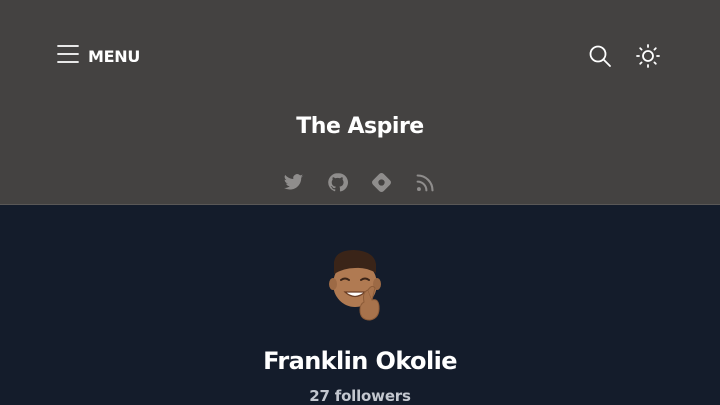 The height and width of the screenshot is (405, 720). I want to click on github-icon, so click(338, 182).